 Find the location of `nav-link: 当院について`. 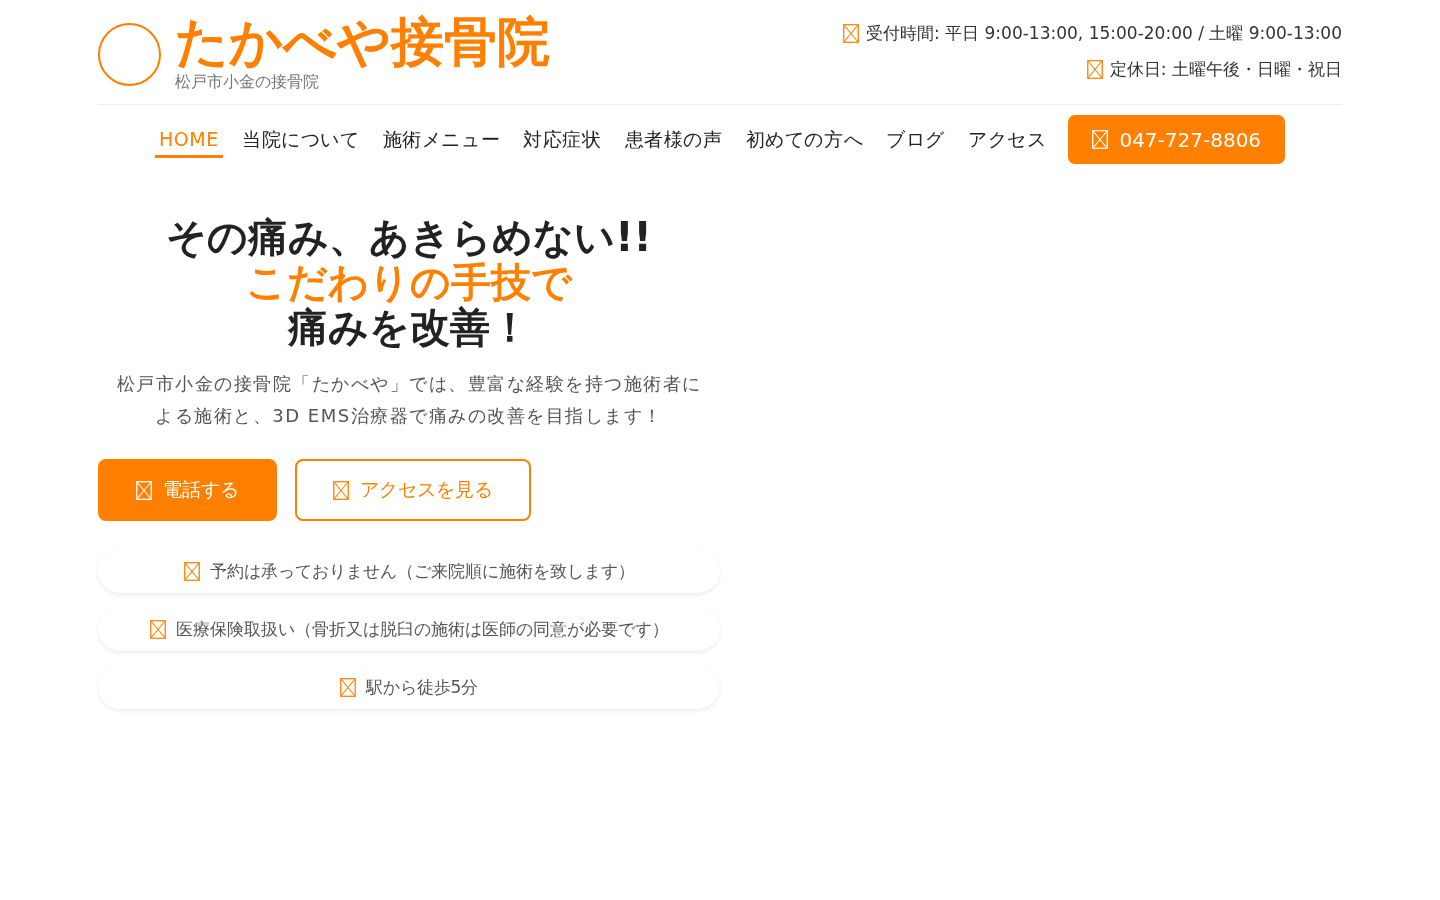

nav-link: 当院について is located at coordinates (300, 139).